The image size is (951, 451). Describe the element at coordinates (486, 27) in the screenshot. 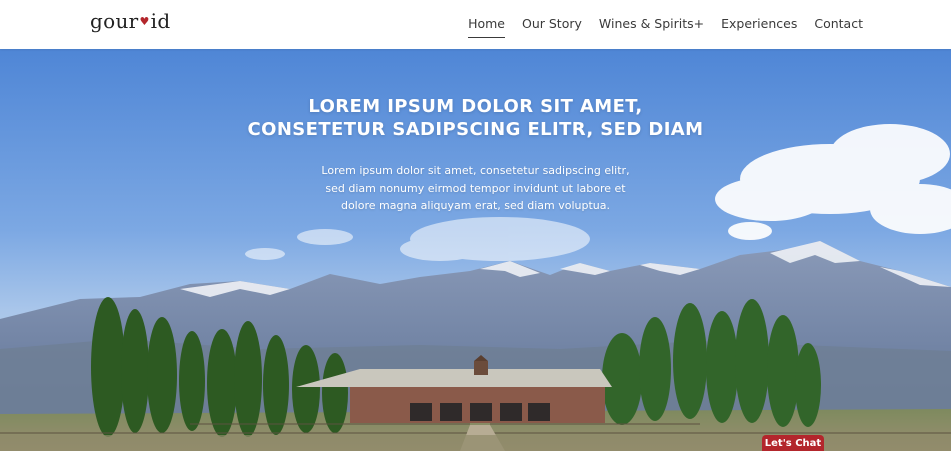

I see `nav-home: Home` at that location.